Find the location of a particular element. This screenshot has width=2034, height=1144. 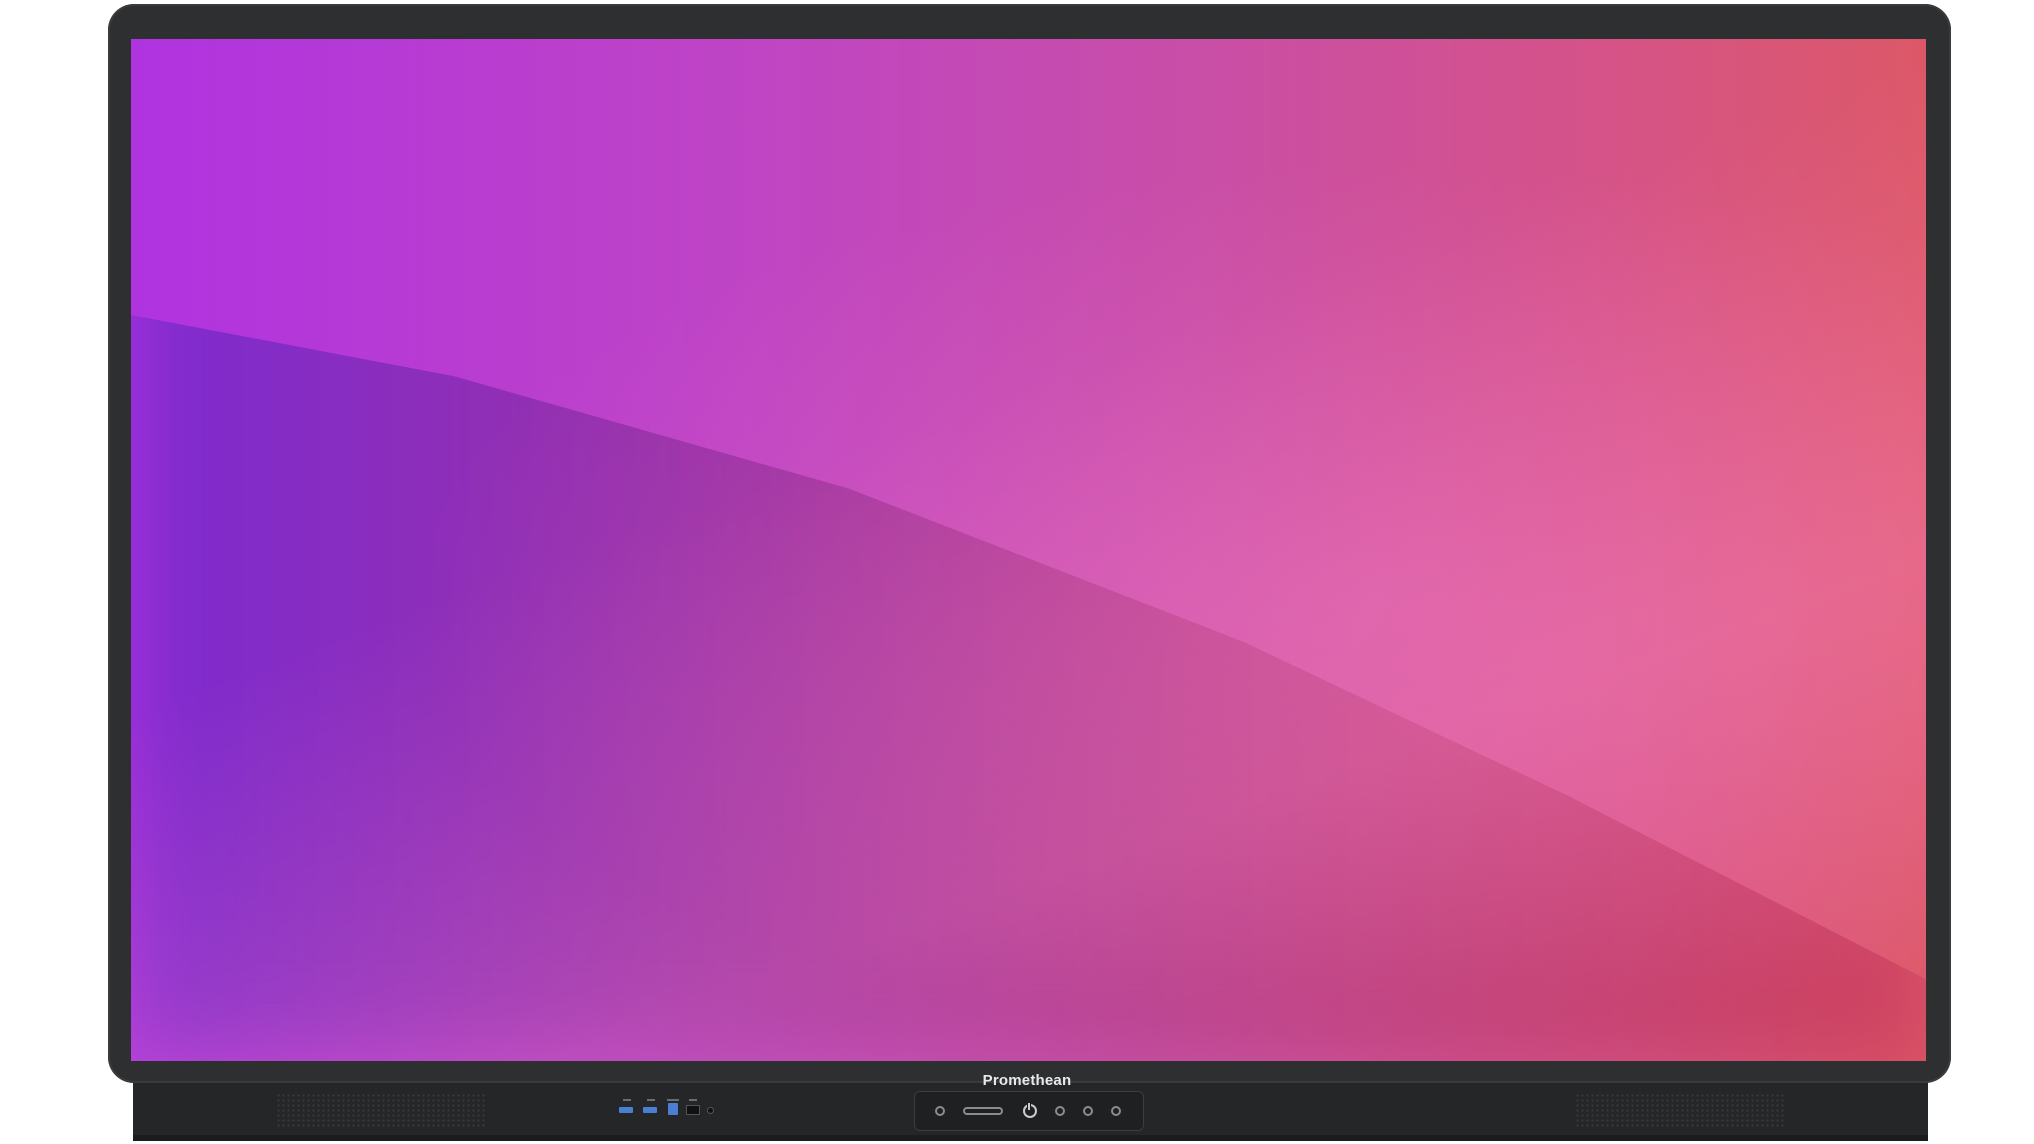

front-control-panel is located at coordinates (1029, 1111).